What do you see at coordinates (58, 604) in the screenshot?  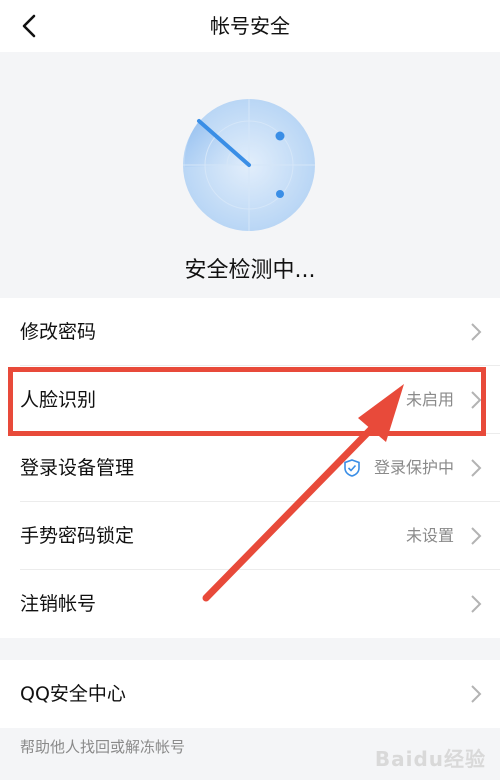 I see `menu-item-label: 注销帐号` at bounding box center [58, 604].